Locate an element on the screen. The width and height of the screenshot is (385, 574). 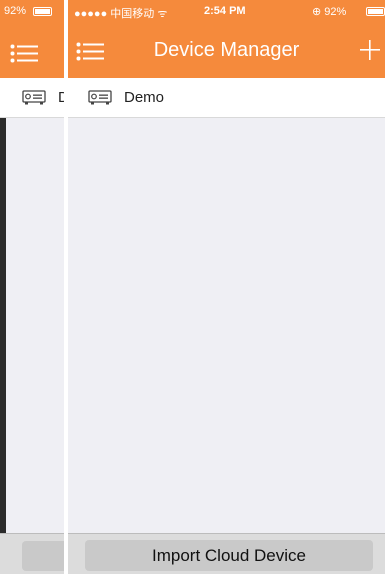
left-status-bar: 92% is located at coordinates (32, 12).